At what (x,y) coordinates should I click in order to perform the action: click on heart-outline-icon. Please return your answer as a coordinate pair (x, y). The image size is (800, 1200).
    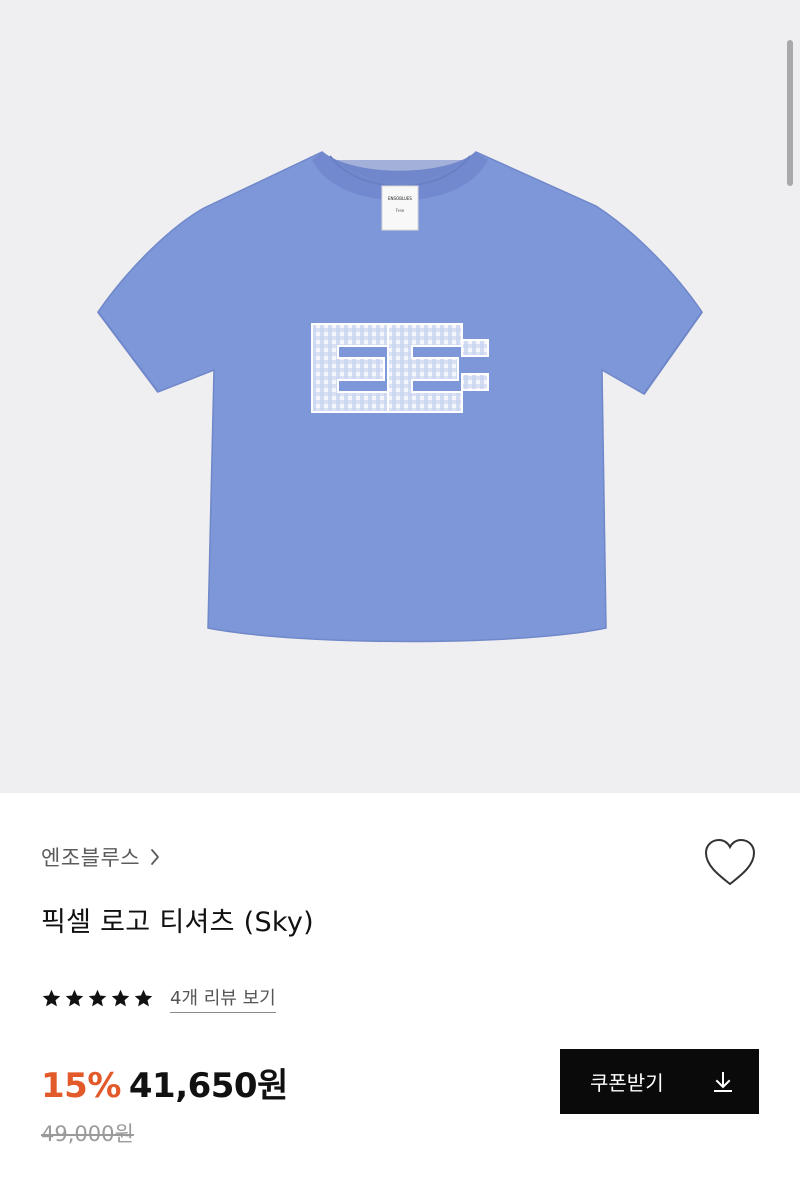
    Looking at the image, I should click on (730, 862).